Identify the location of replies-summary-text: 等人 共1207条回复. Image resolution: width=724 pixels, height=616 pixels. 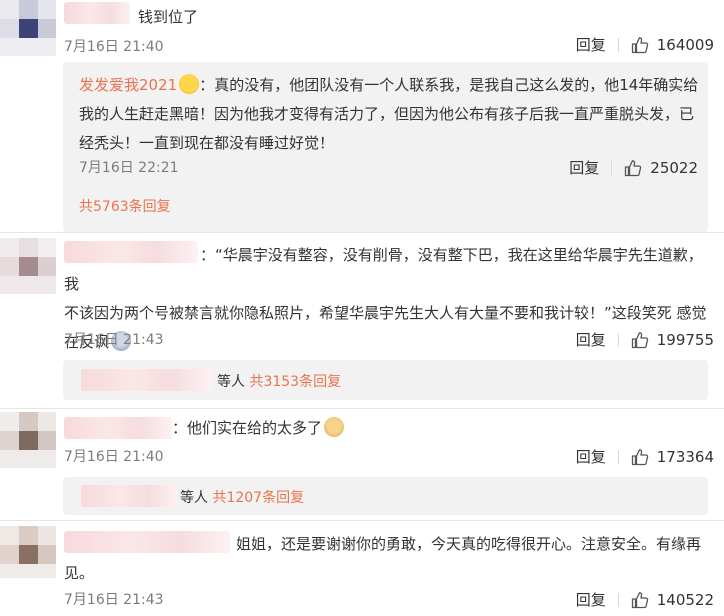
(242, 497).